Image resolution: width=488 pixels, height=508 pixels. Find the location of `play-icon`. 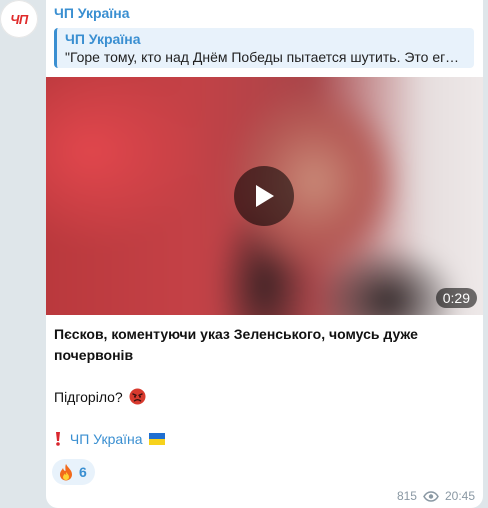

play-icon is located at coordinates (265, 196).